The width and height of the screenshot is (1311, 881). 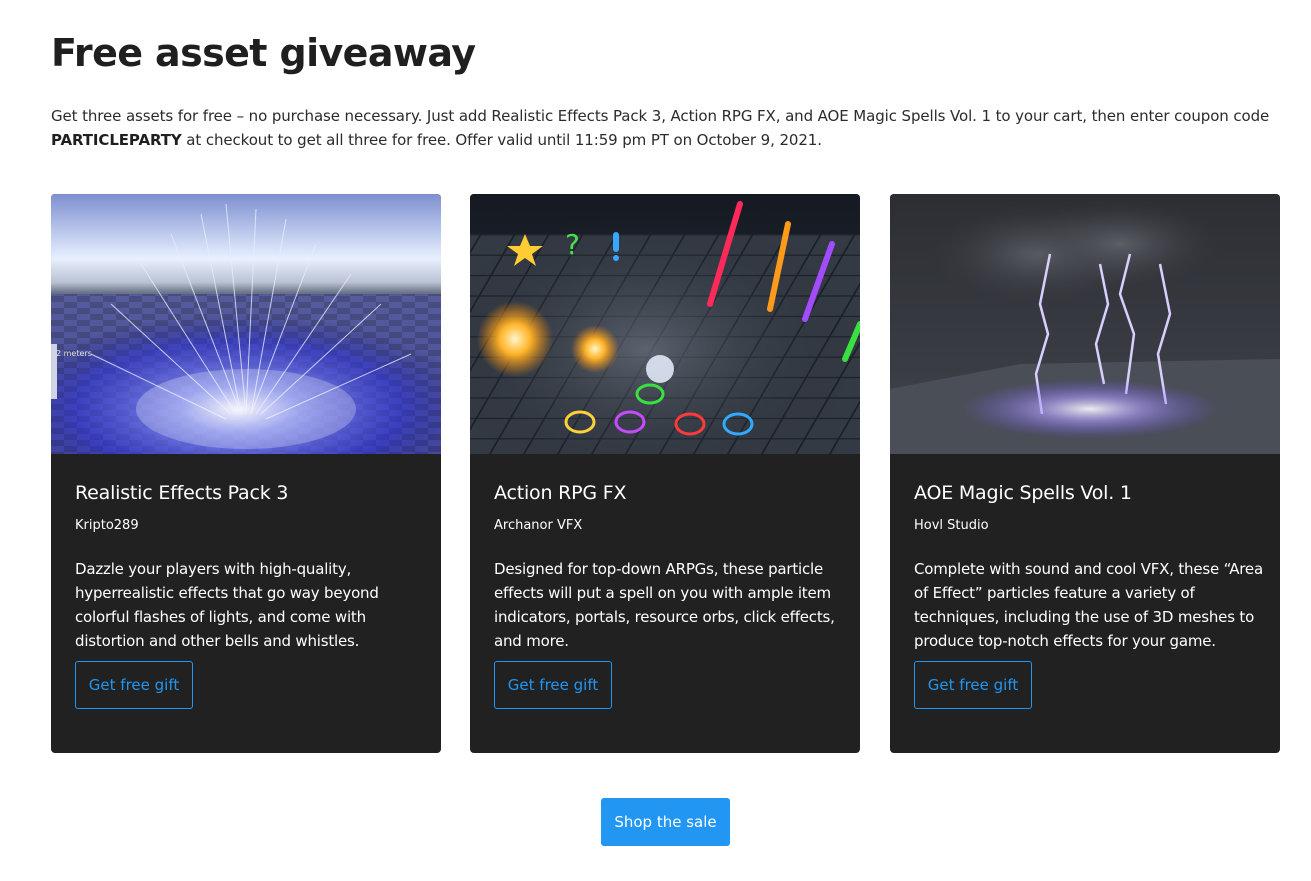 I want to click on page-title: Free asset giveaway, so click(x=263, y=53).